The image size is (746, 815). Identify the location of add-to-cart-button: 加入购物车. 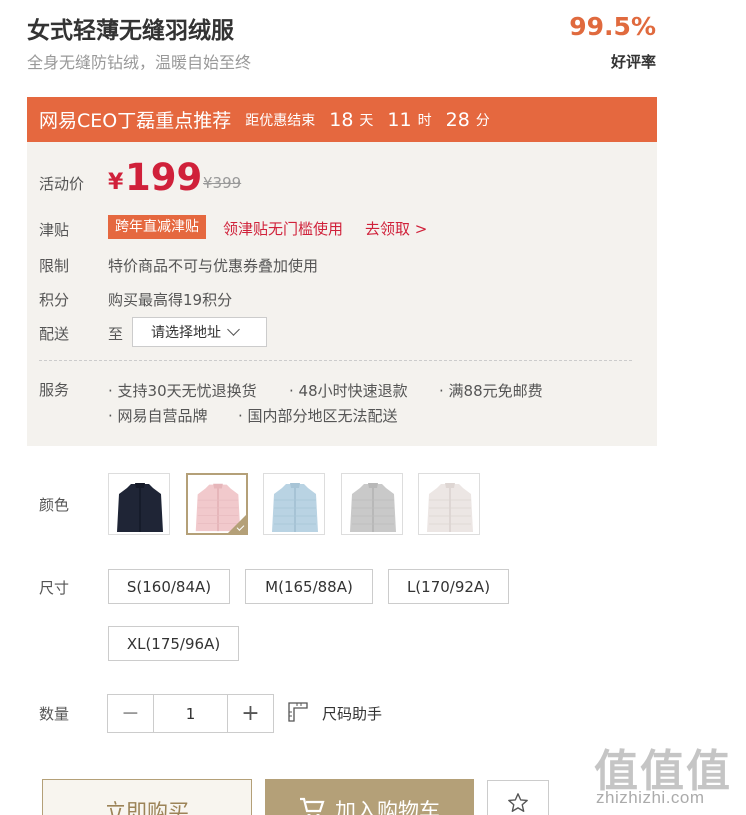
(369, 797).